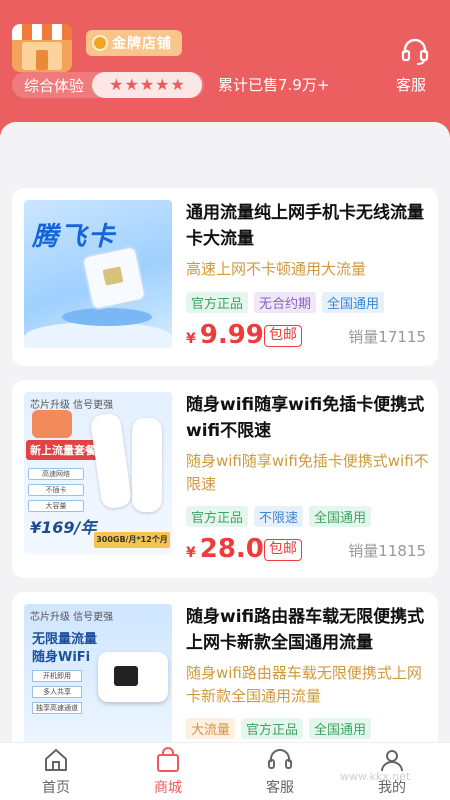 The height and width of the screenshot is (800, 450). I want to click on thumb-chip: 开机即用, so click(57, 676).